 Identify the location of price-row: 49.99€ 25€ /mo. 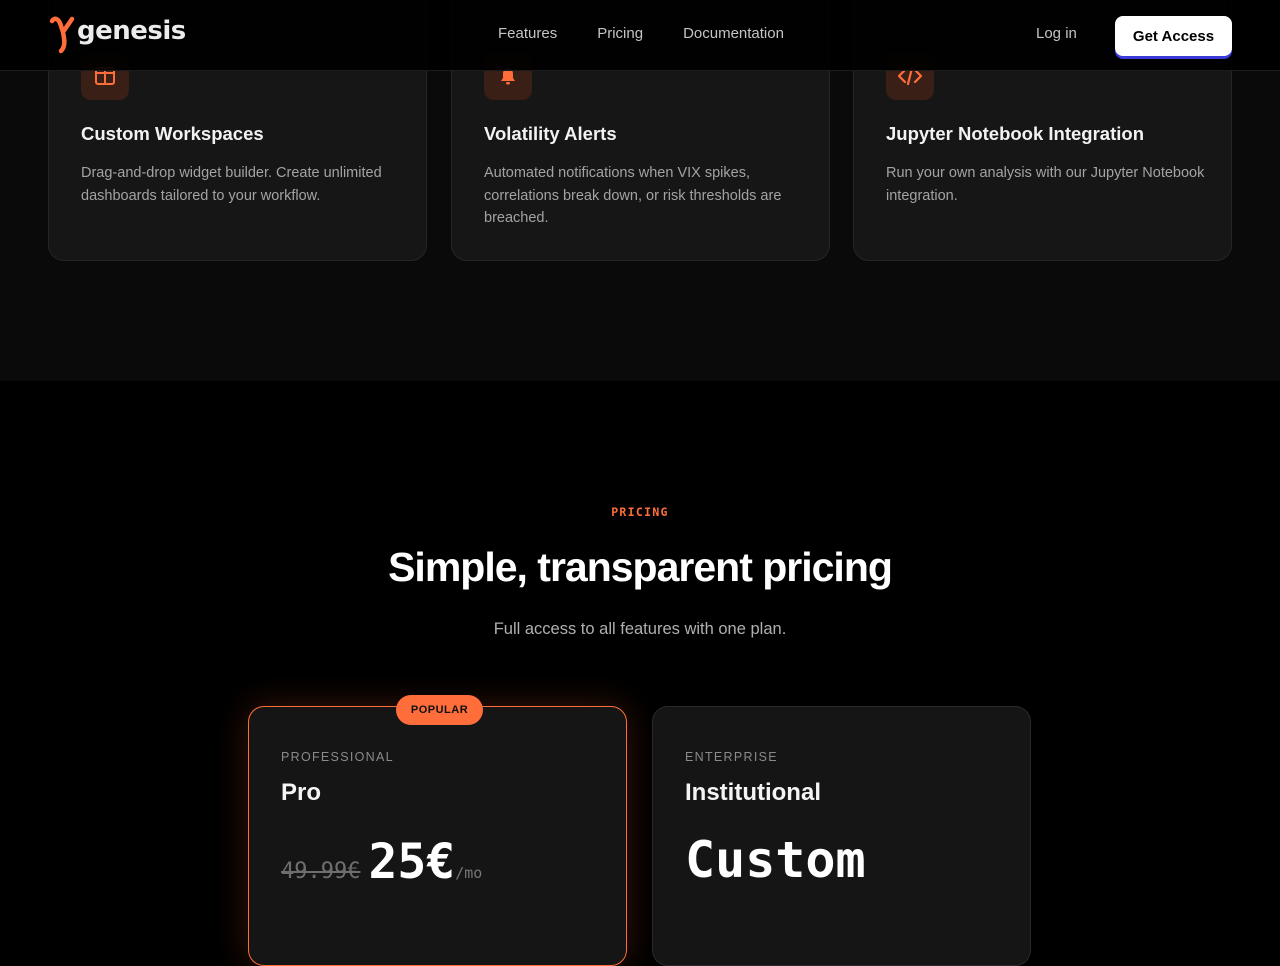
(381, 862).